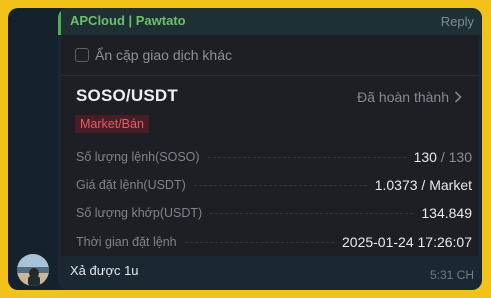 Image resolution: width=491 pixels, height=298 pixels. What do you see at coordinates (403, 97) in the screenshot?
I see `order-status: Đã hoàn thành` at bounding box center [403, 97].